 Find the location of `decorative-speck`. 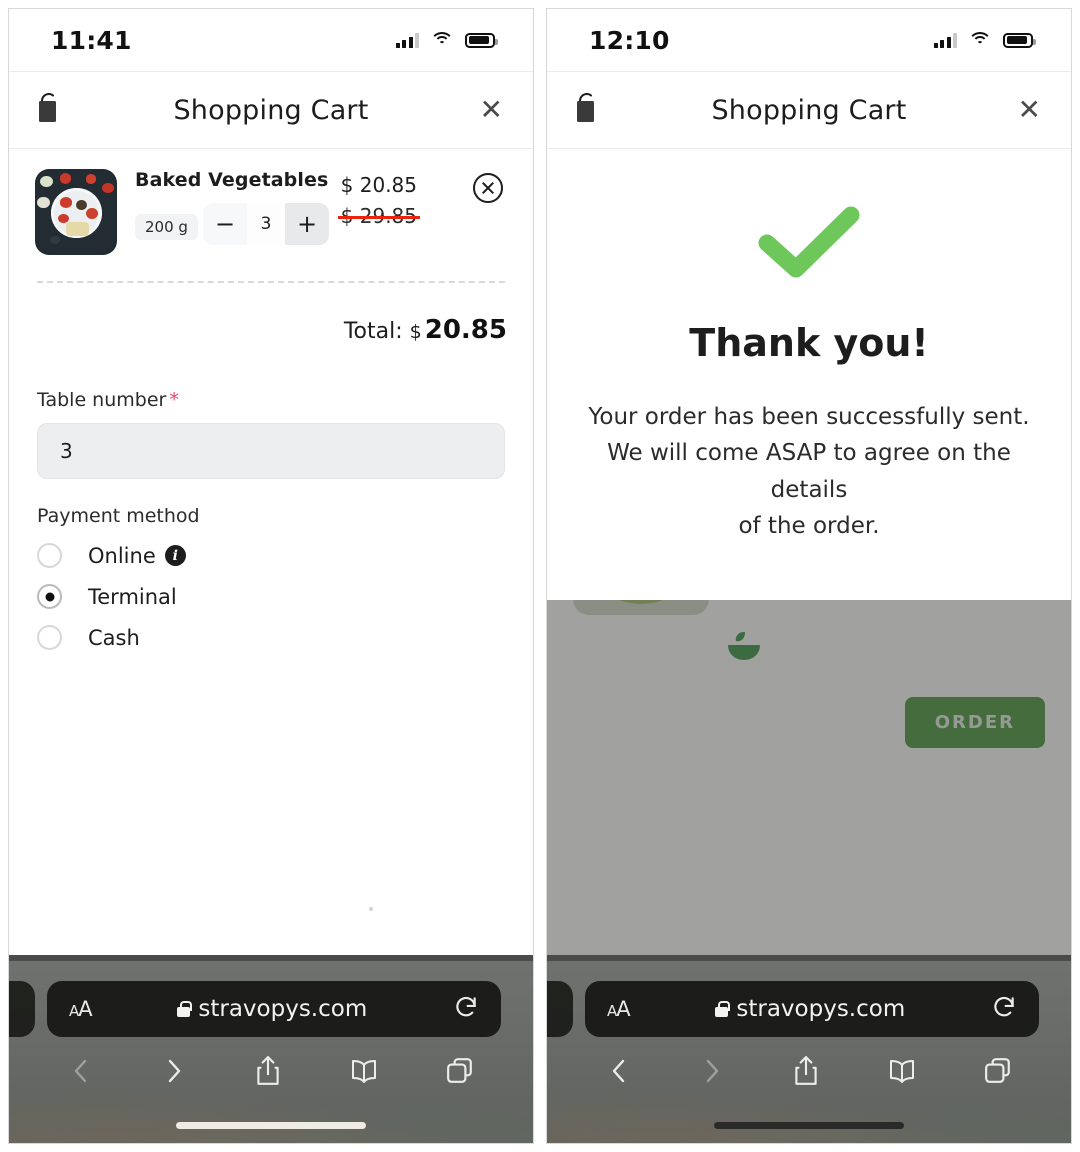

decorative-speck is located at coordinates (371, 909).